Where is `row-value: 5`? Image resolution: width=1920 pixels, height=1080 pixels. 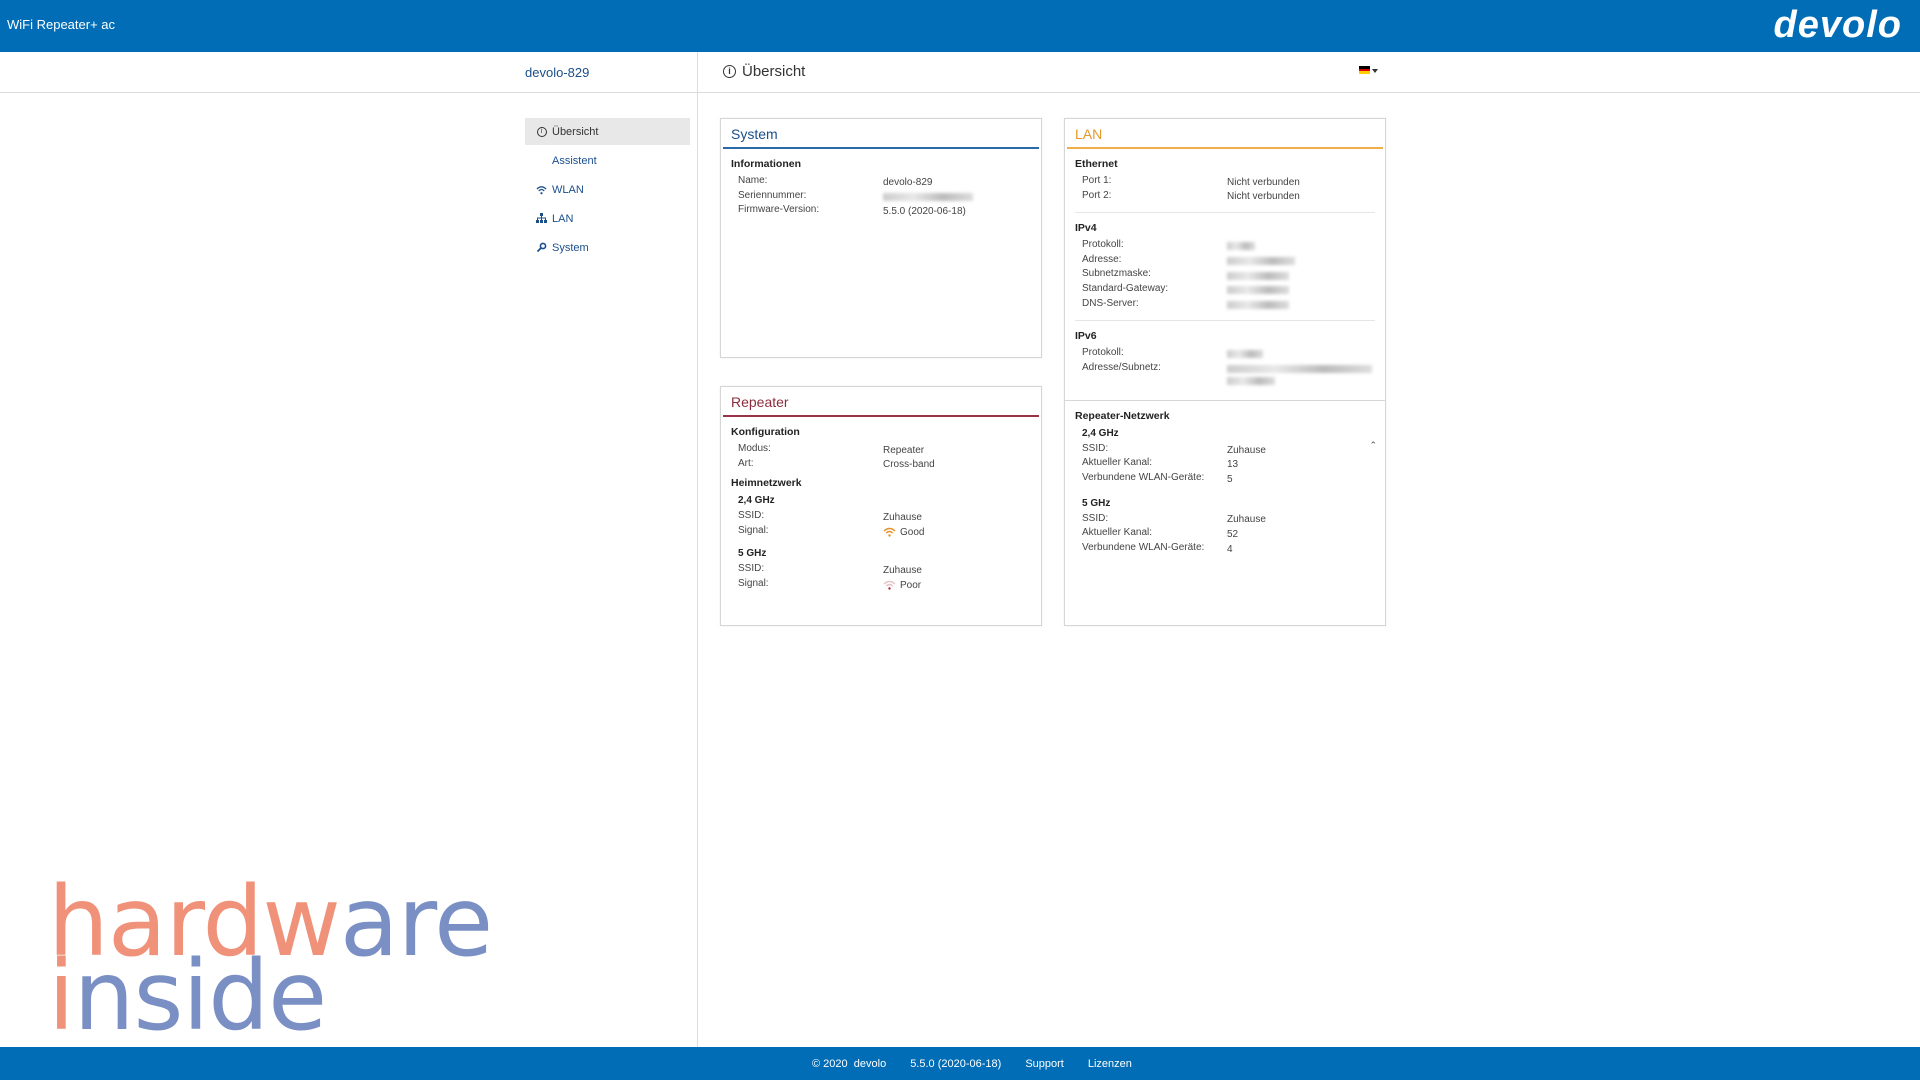
row-value: 5 is located at coordinates (1230, 479).